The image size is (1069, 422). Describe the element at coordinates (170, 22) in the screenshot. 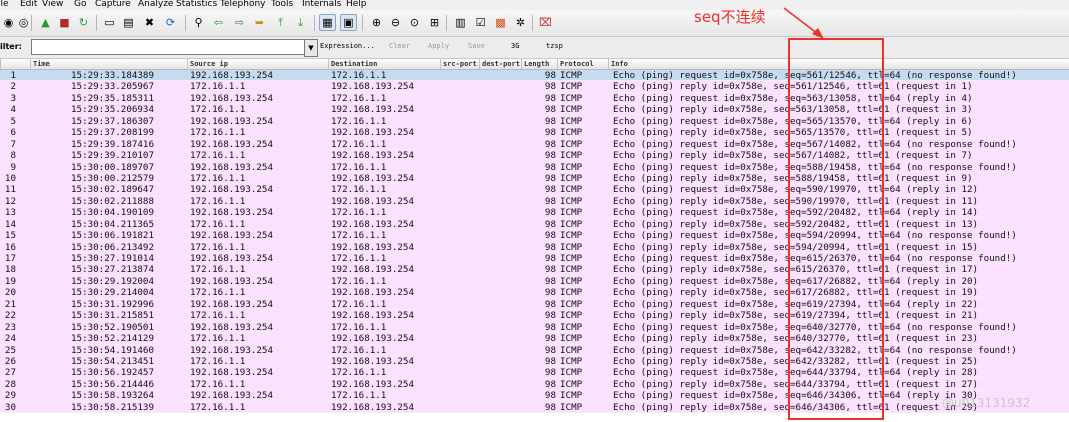

I see `reload-icon: ⟳` at that location.